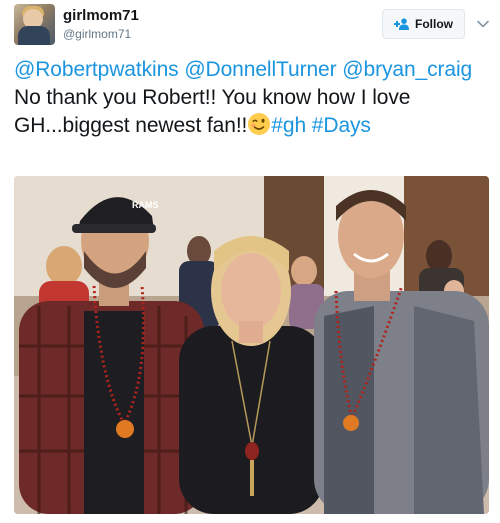 This screenshot has height=523, width=500. What do you see at coordinates (34, 24) in the screenshot?
I see `avatar` at bounding box center [34, 24].